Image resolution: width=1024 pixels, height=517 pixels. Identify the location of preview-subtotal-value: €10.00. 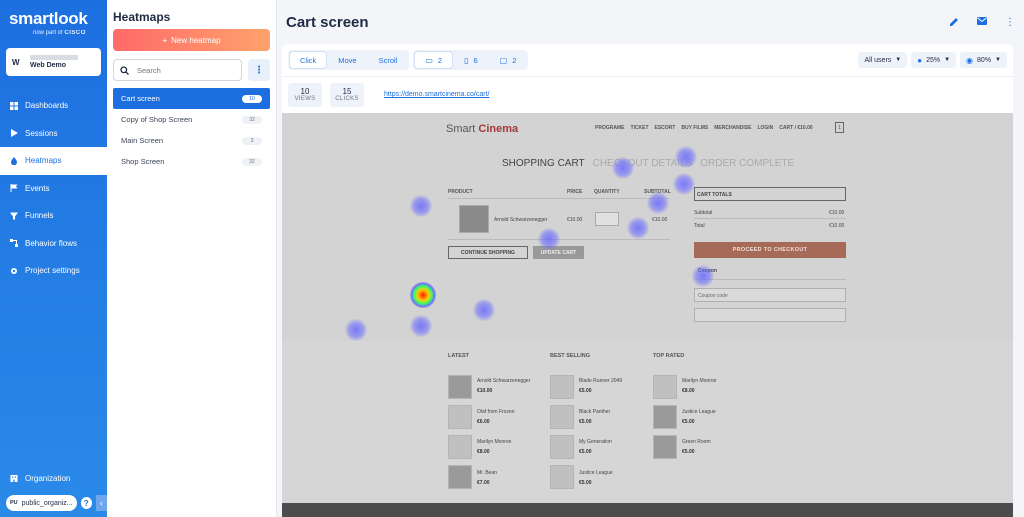
(837, 213).